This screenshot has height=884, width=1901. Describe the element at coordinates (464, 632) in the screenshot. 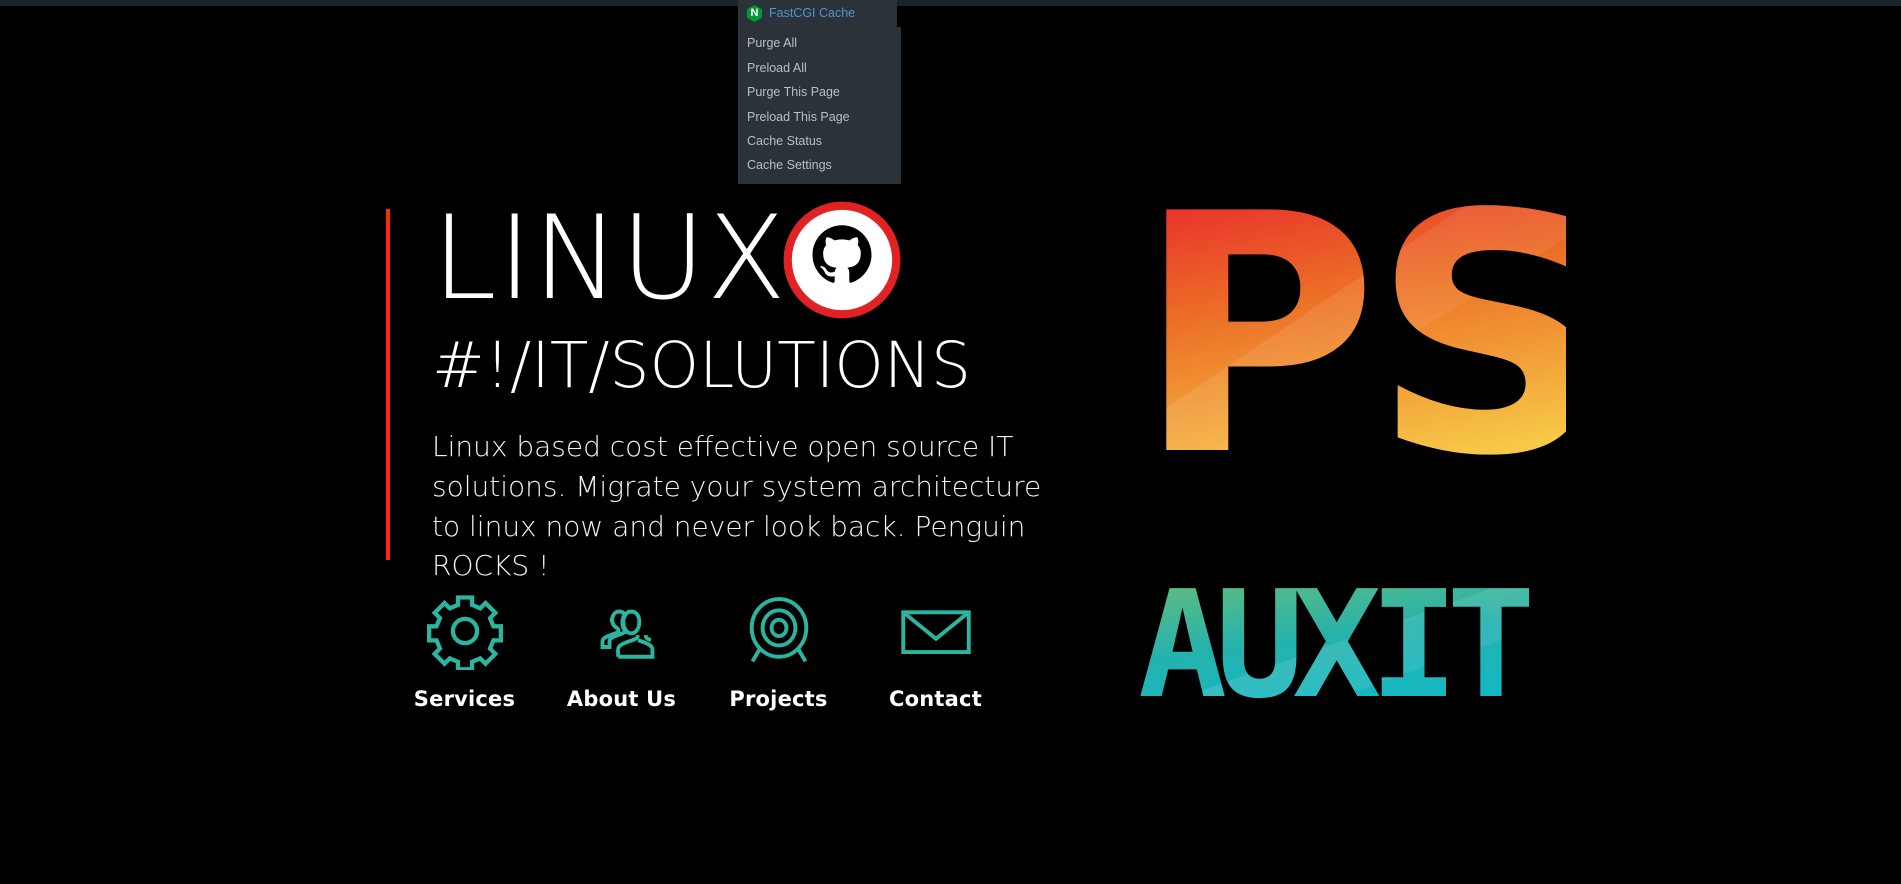

I see `gear-icon` at that location.